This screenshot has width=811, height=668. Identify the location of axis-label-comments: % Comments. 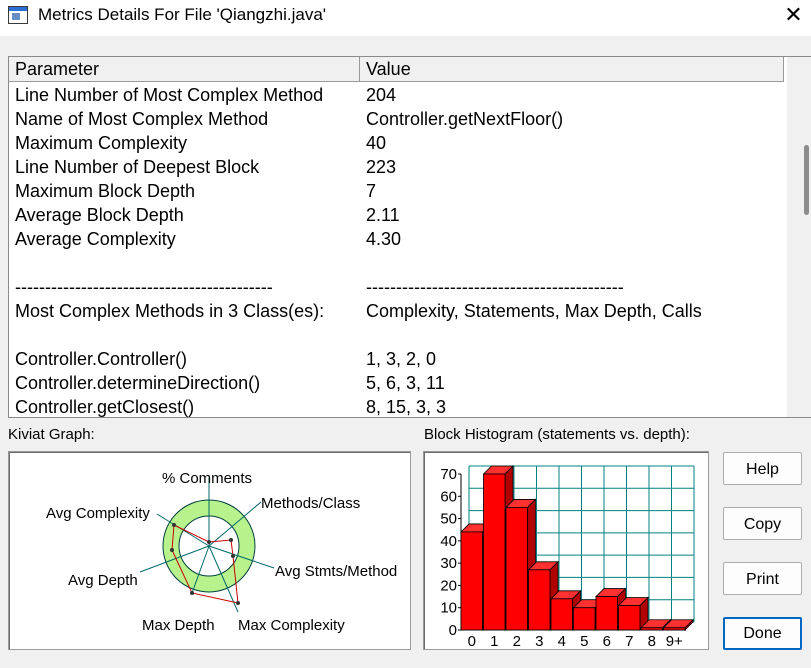
(207, 478).